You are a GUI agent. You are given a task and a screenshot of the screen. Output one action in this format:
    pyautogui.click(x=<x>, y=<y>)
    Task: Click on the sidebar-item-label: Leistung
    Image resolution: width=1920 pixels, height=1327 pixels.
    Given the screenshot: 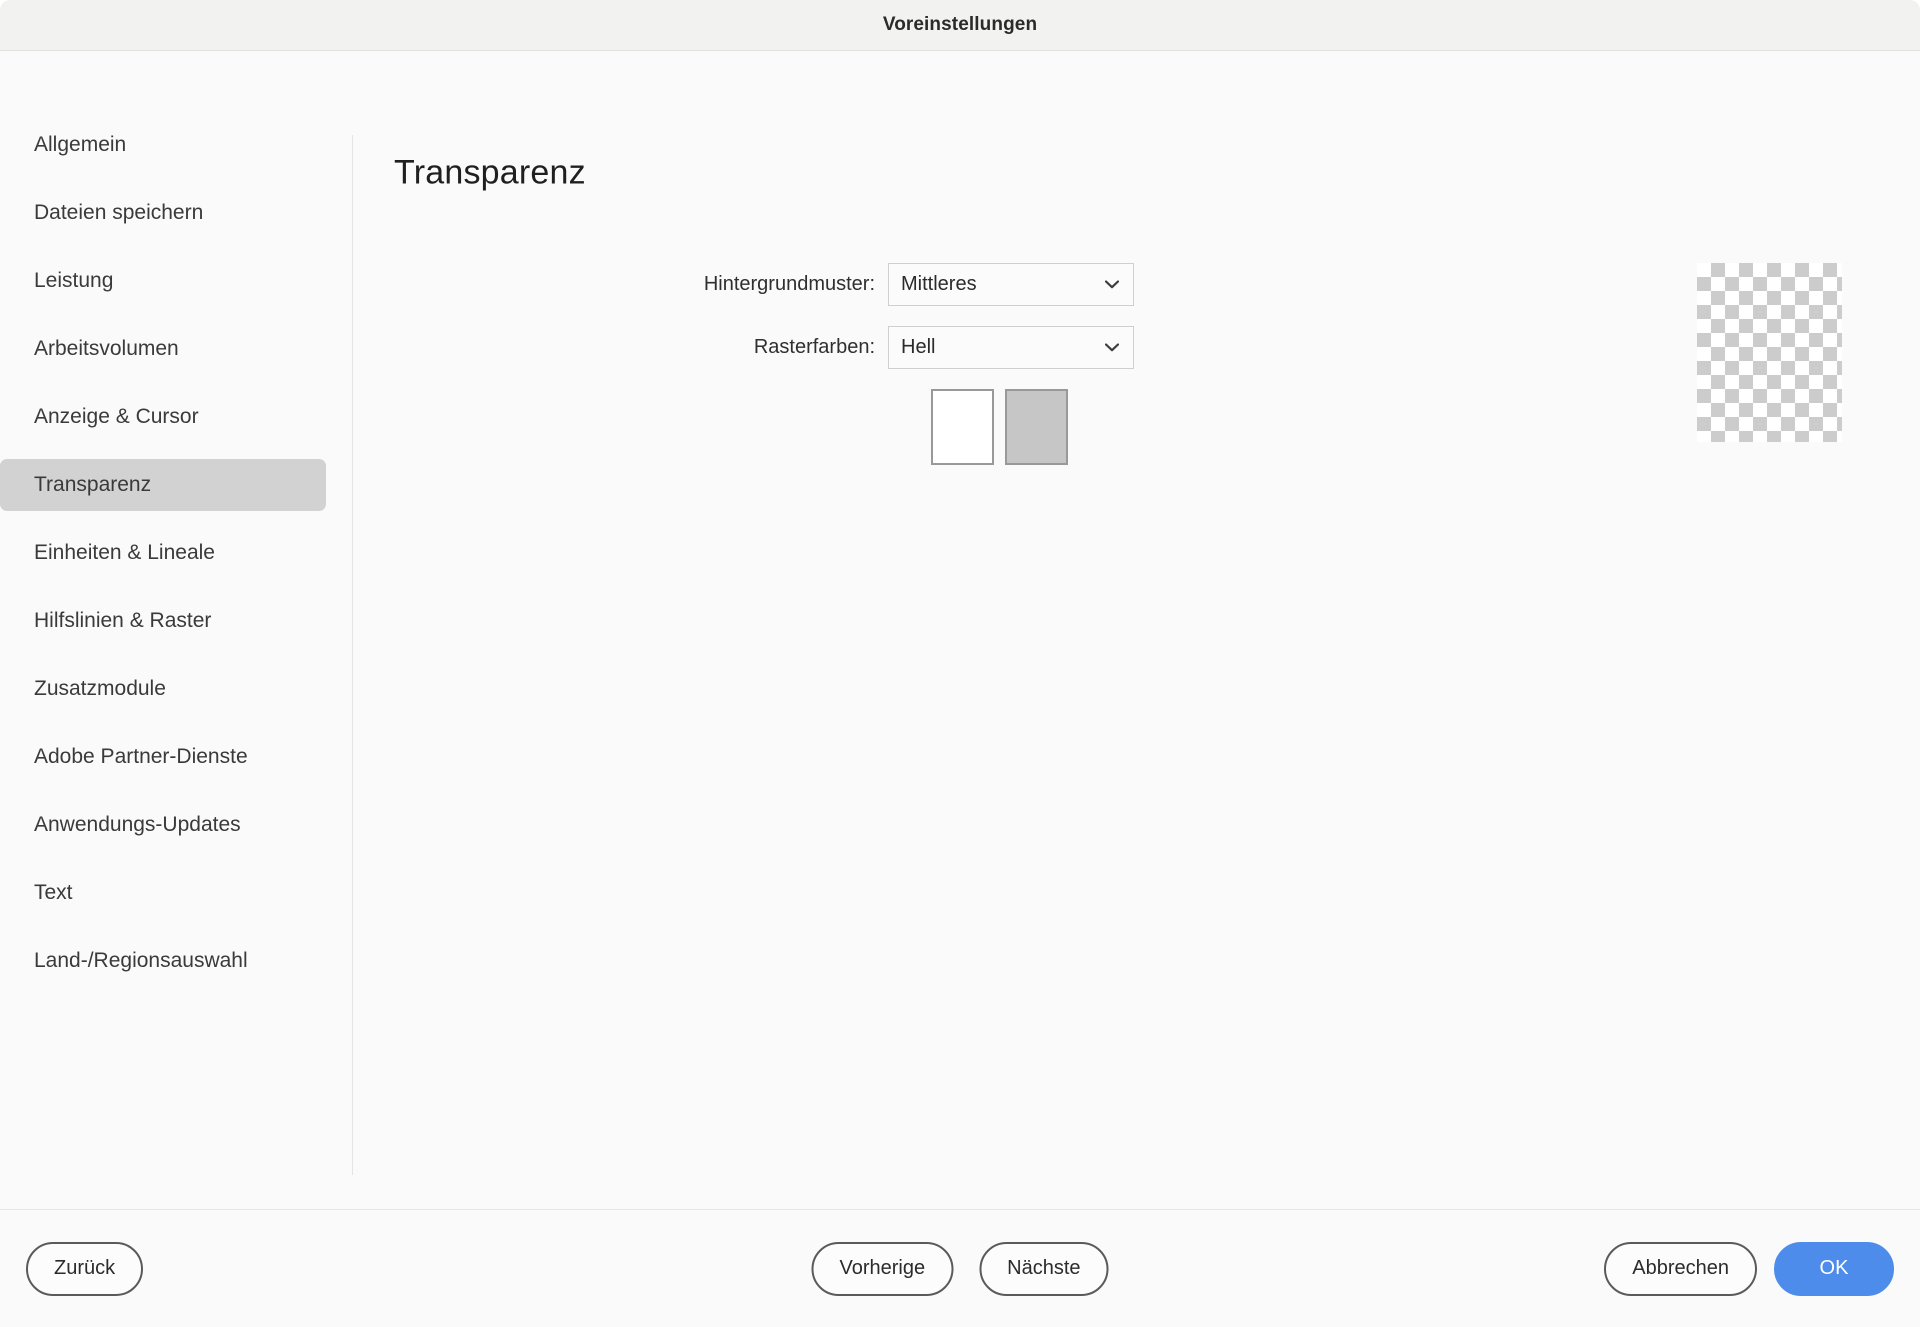 What is the action you would take?
    pyautogui.click(x=74, y=280)
    